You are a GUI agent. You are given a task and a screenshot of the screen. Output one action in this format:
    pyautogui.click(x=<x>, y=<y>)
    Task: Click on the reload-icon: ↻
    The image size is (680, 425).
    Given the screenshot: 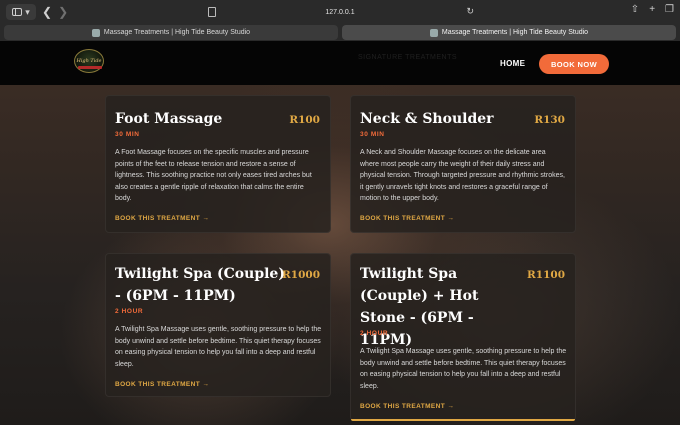 What is the action you would take?
    pyautogui.click(x=470, y=11)
    